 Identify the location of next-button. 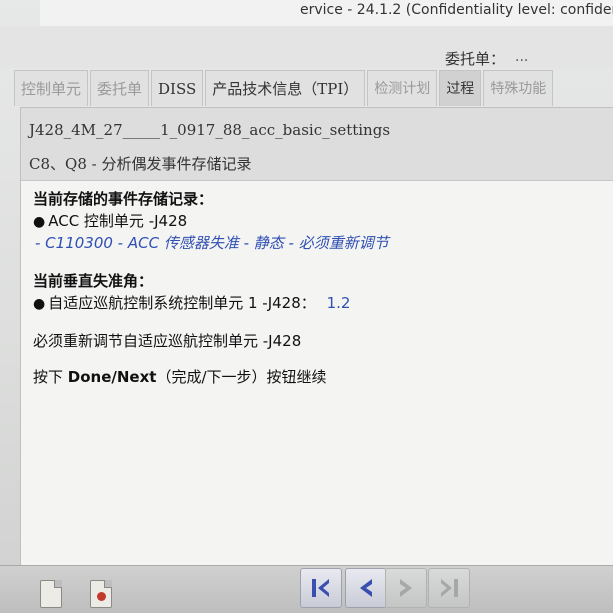
(406, 588).